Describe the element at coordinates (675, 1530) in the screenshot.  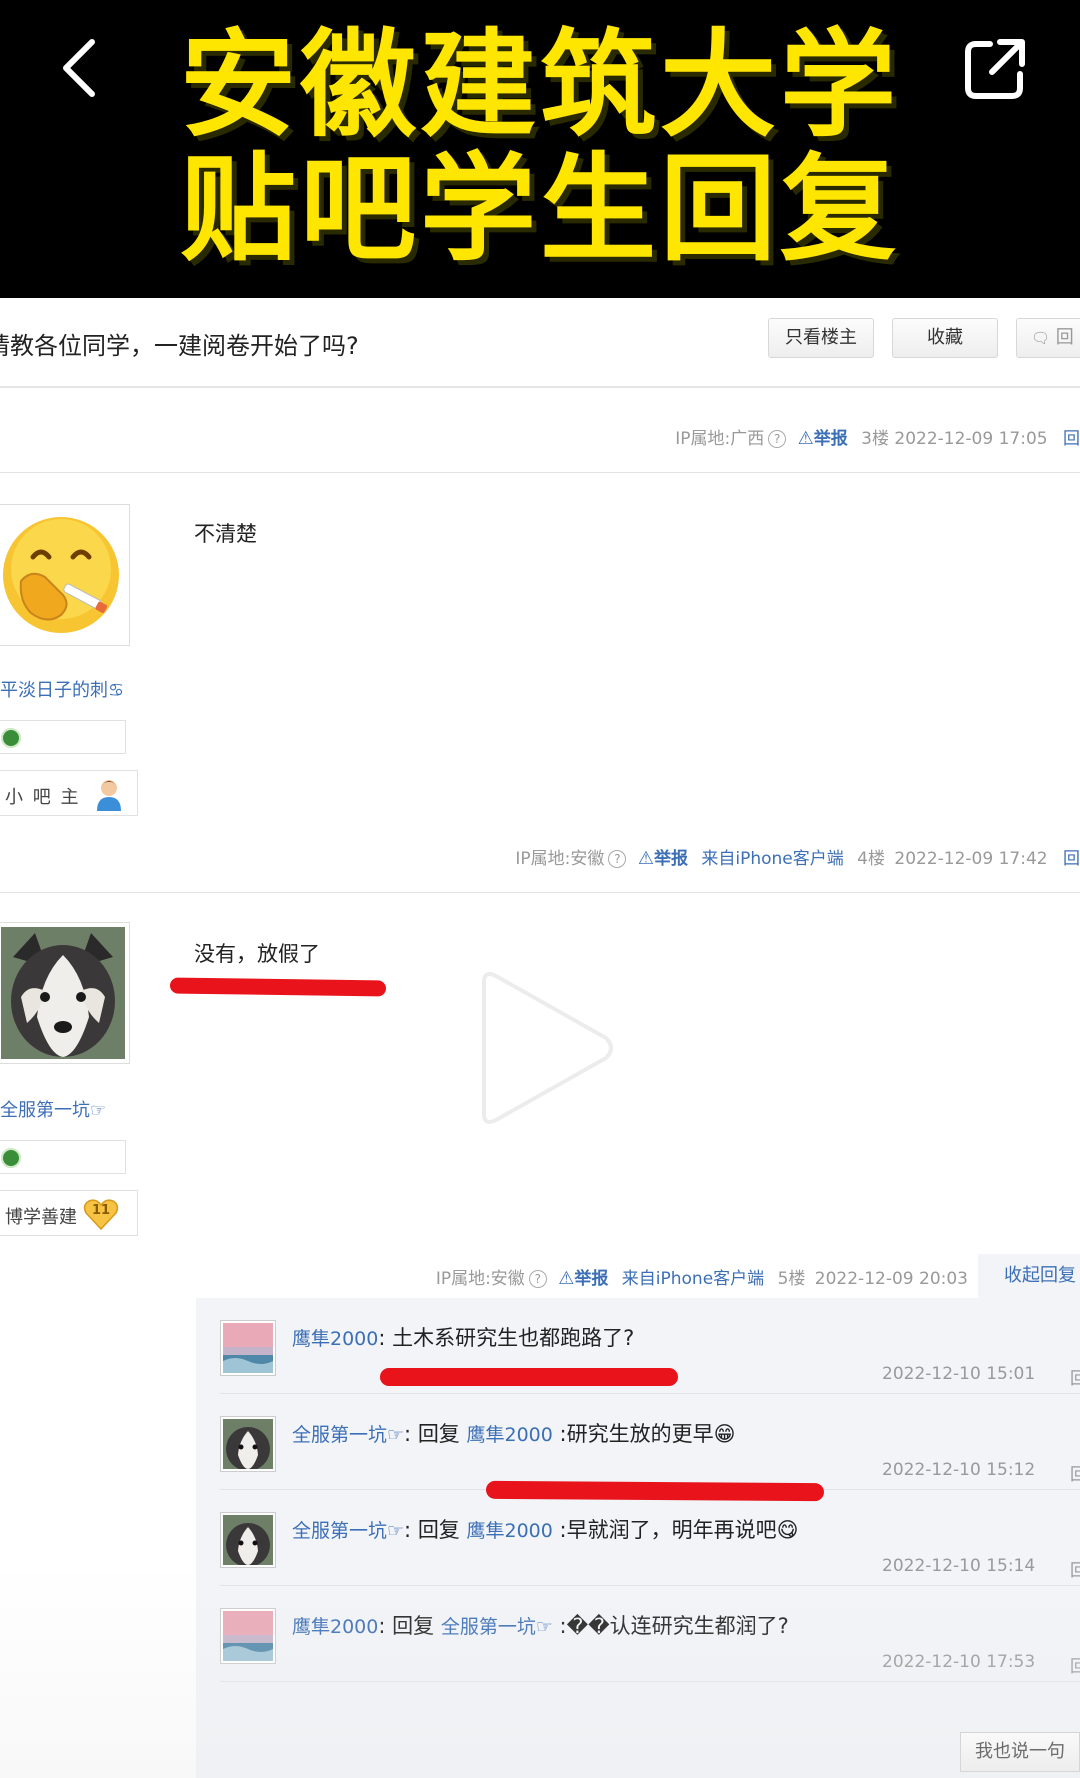
I see `comment-text: :早就润了，明年再说吧😋` at that location.